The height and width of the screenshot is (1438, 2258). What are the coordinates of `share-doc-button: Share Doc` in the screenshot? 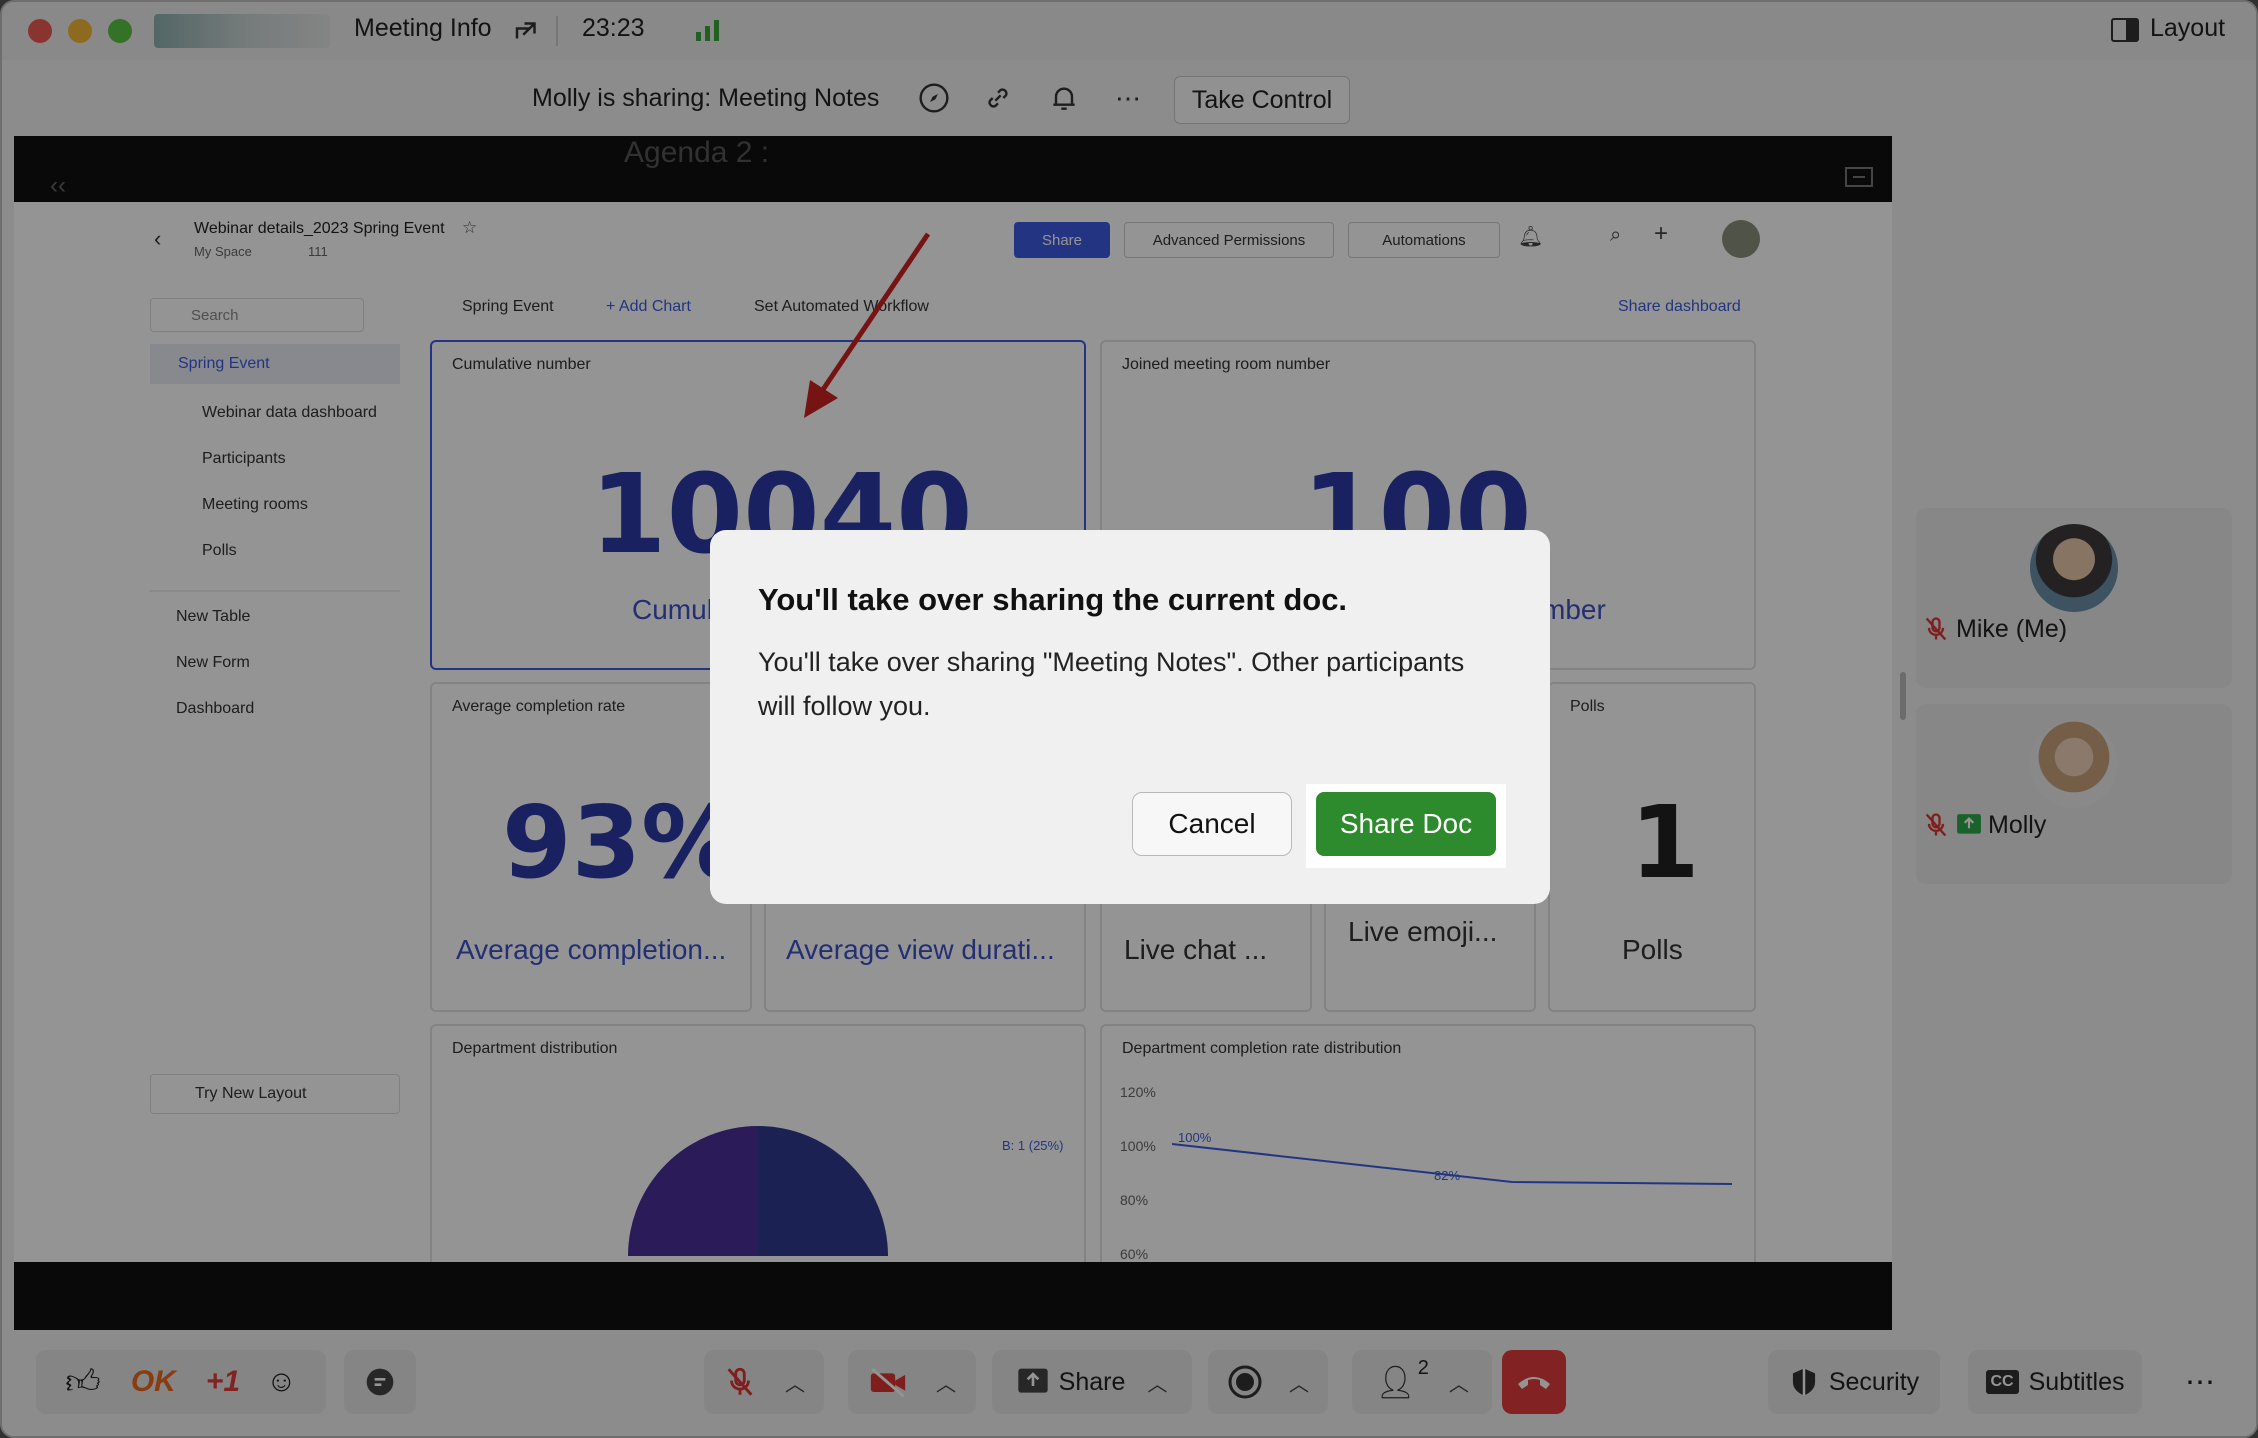 It's located at (1406, 824).